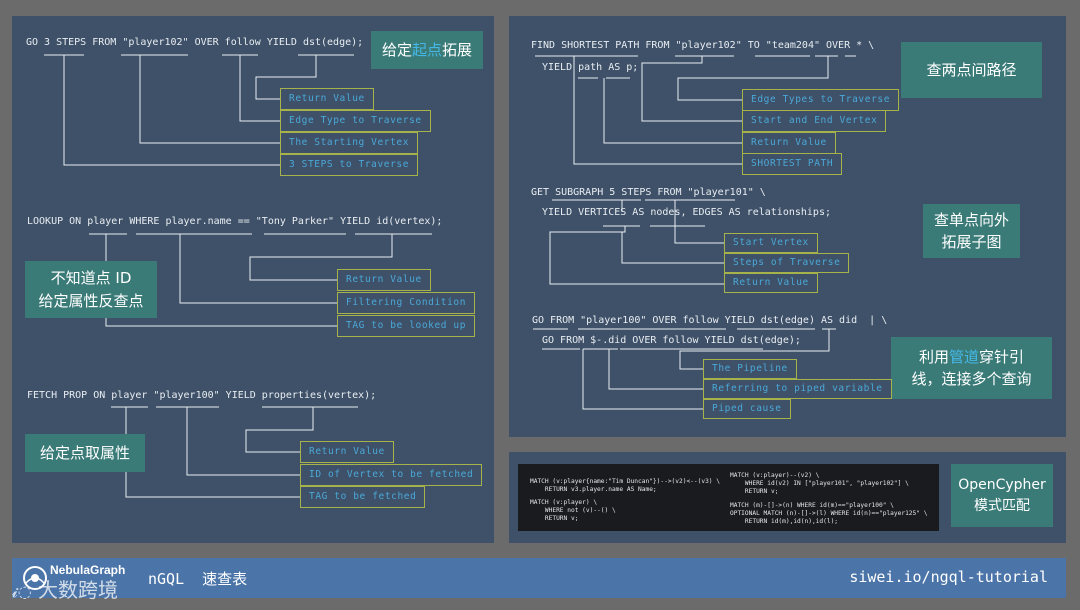  What do you see at coordinates (198, 579) in the screenshot?
I see `footer-title: nGQL 速查表` at bounding box center [198, 579].